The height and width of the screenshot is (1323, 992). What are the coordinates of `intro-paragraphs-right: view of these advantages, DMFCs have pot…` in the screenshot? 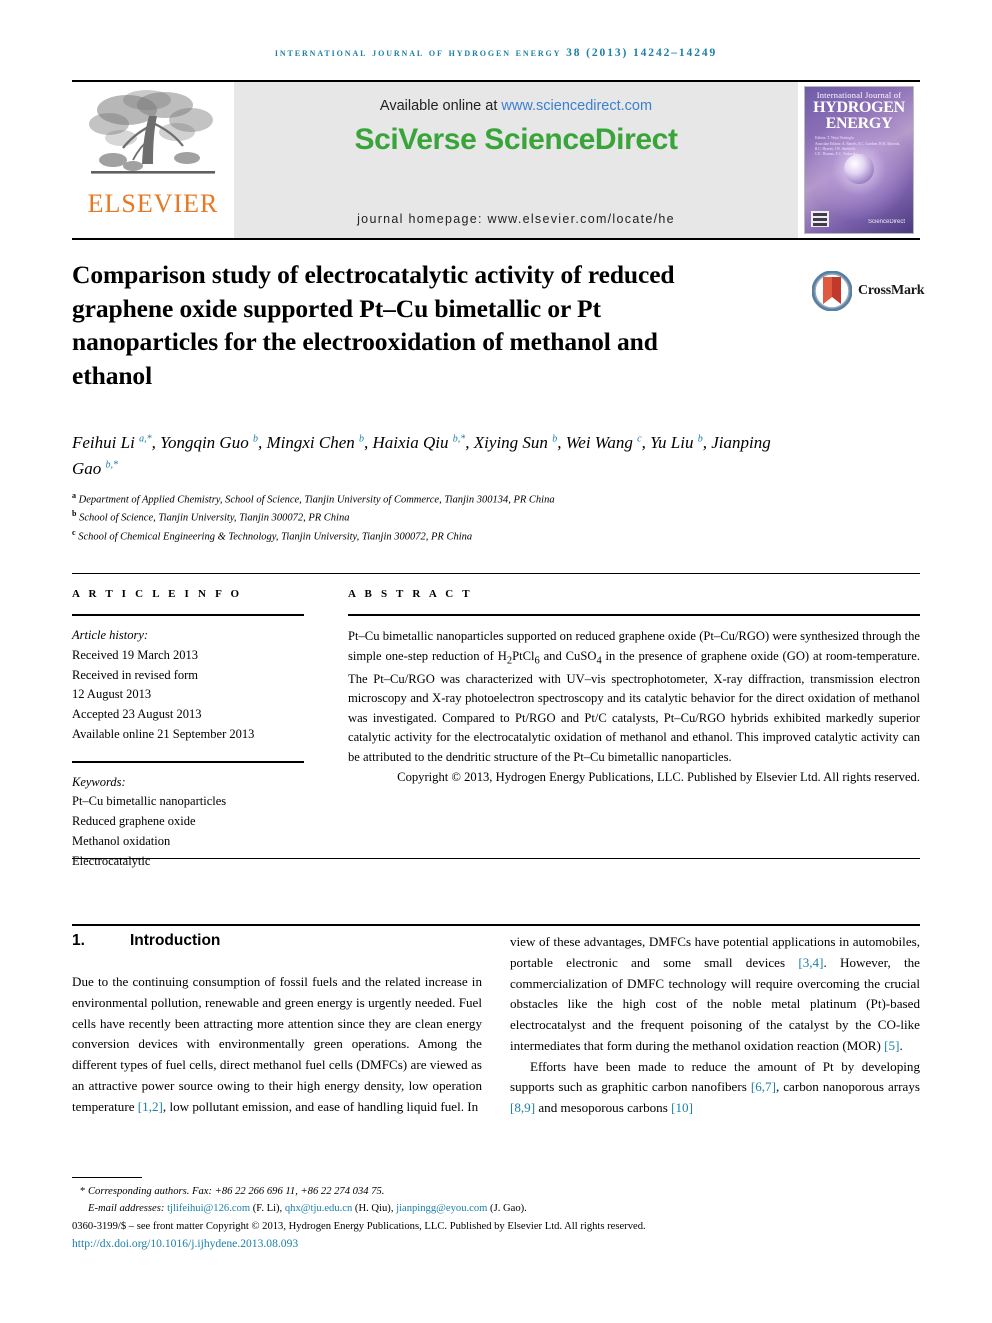 It's located at (715, 1025).